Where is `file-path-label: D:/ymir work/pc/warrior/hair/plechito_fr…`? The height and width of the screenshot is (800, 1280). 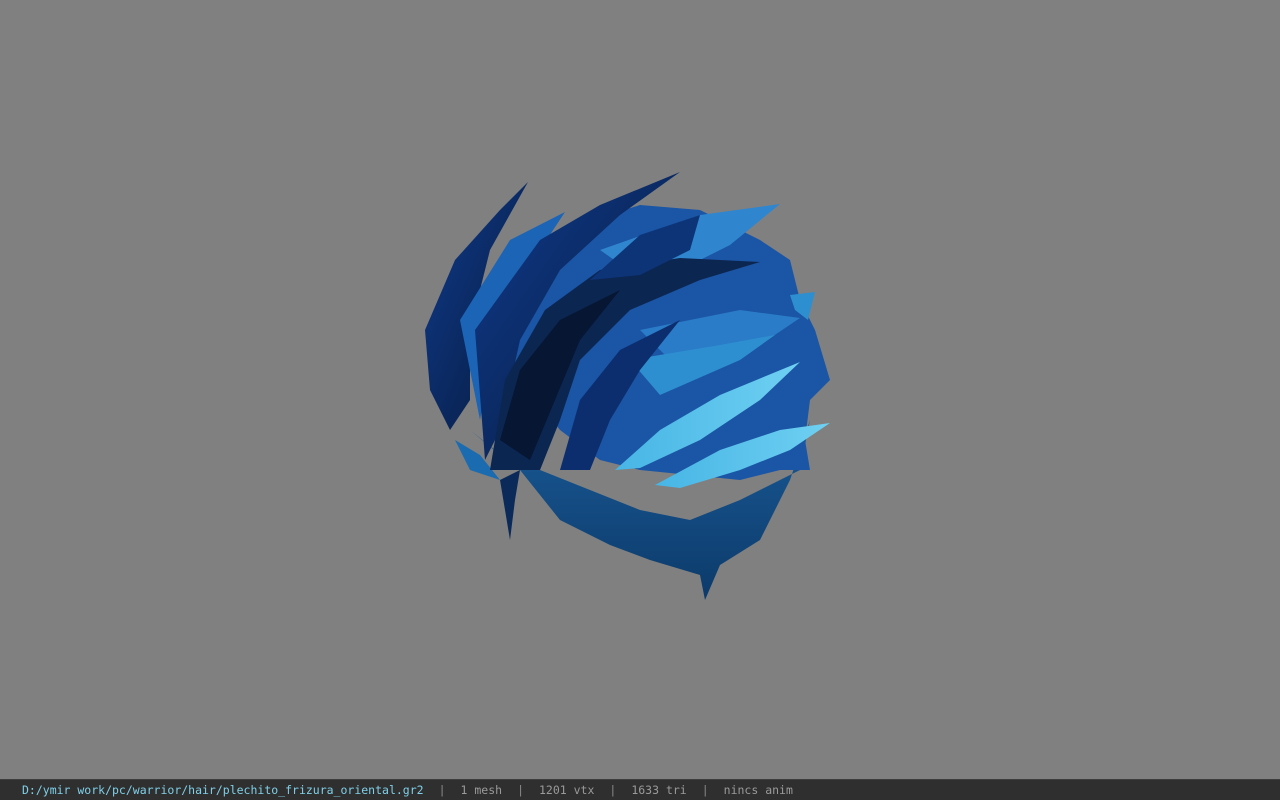
file-path-label: D:/ymir work/pc/warrior/hair/plechito_fr… is located at coordinates (223, 790).